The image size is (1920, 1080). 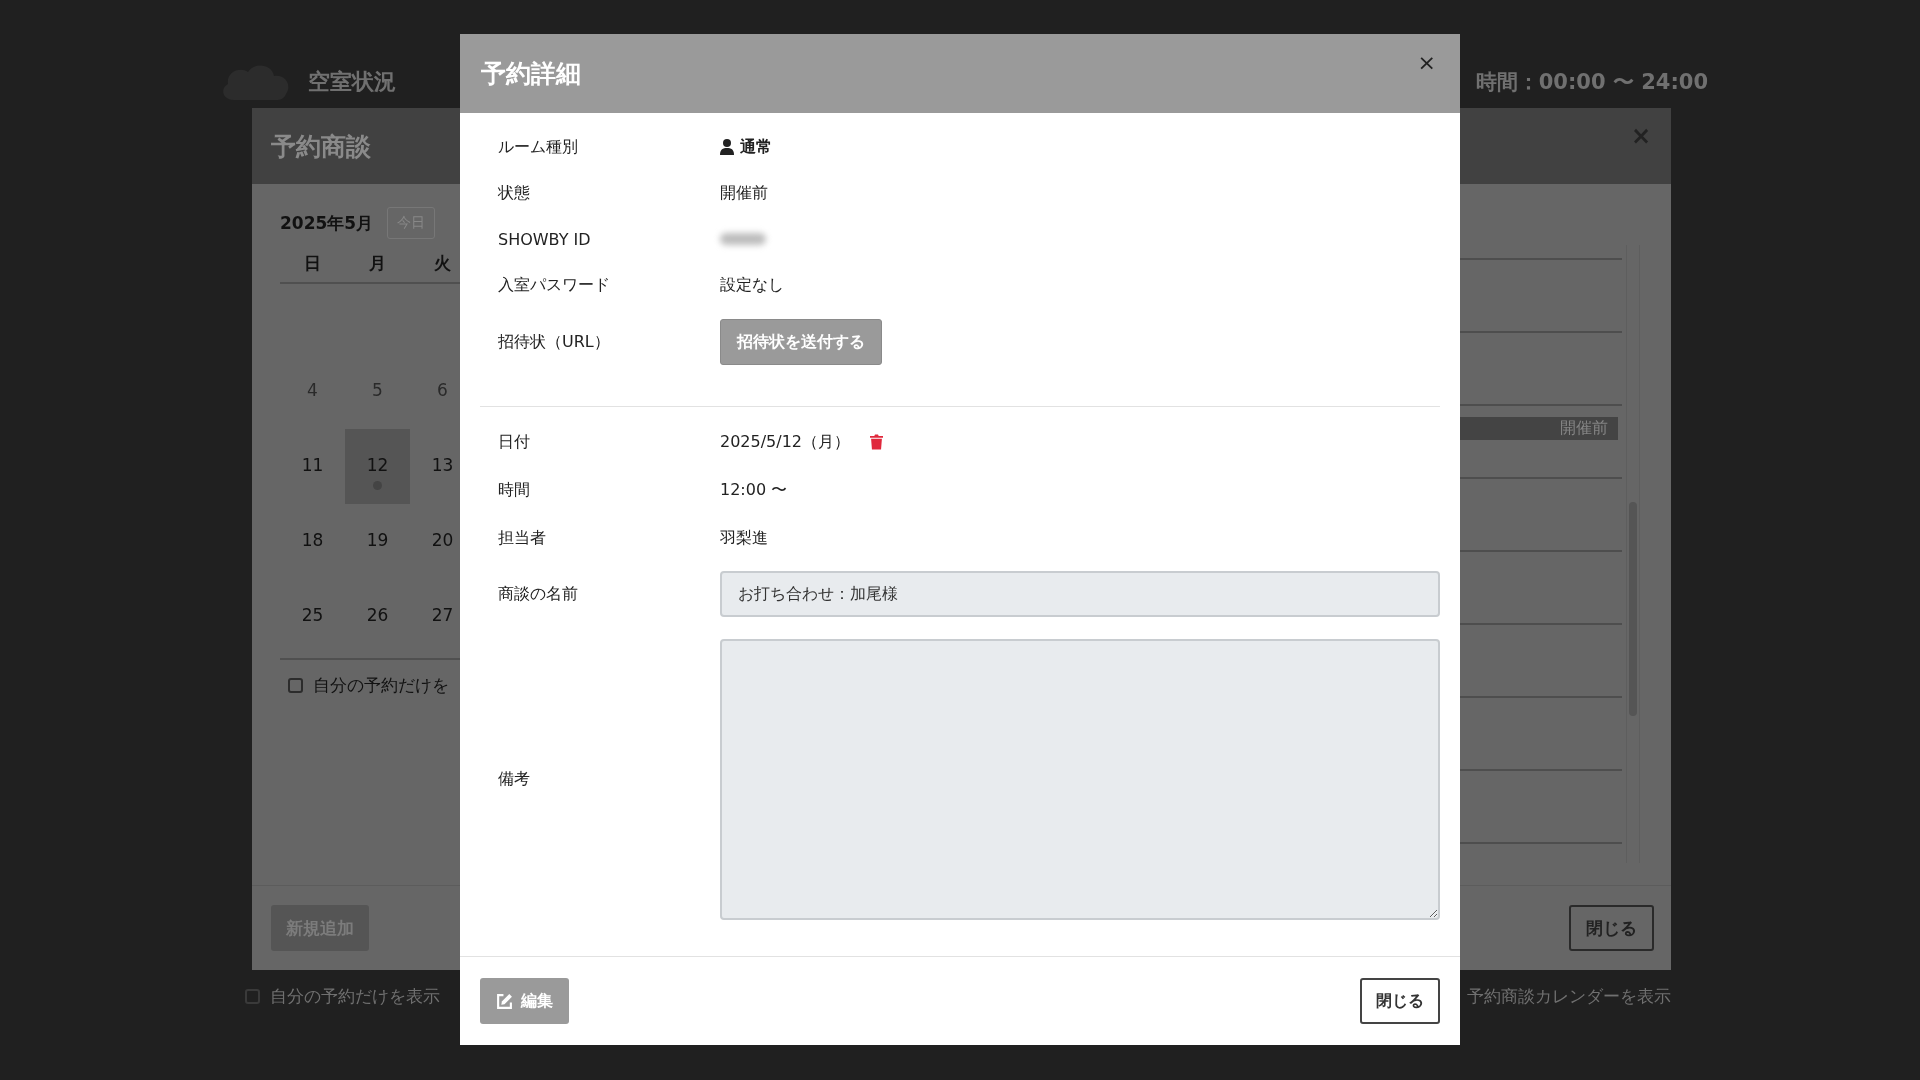 What do you see at coordinates (312, 466) in the screenshot?
I see `day-cell: 11` at bounding box center [312, 466].